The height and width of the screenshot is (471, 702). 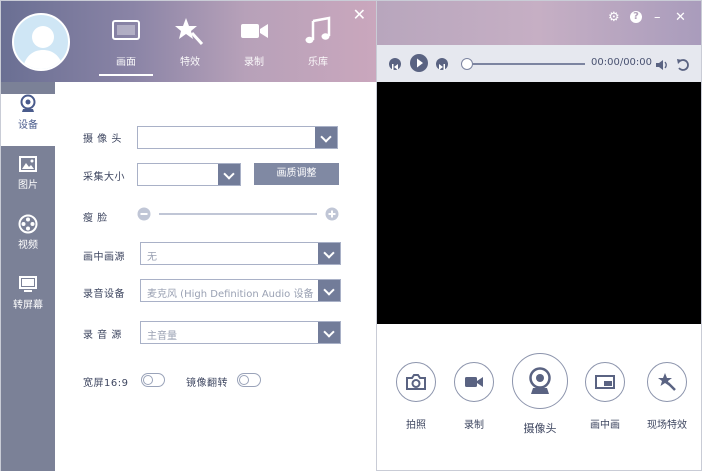 I want to click on monitor-icon, so click(x=28, y=284).